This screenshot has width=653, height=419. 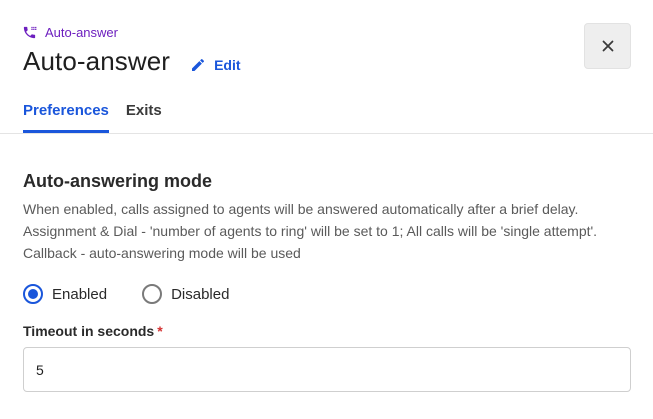 I want to click on radio-disabled-control, so click(x=152, y=294).